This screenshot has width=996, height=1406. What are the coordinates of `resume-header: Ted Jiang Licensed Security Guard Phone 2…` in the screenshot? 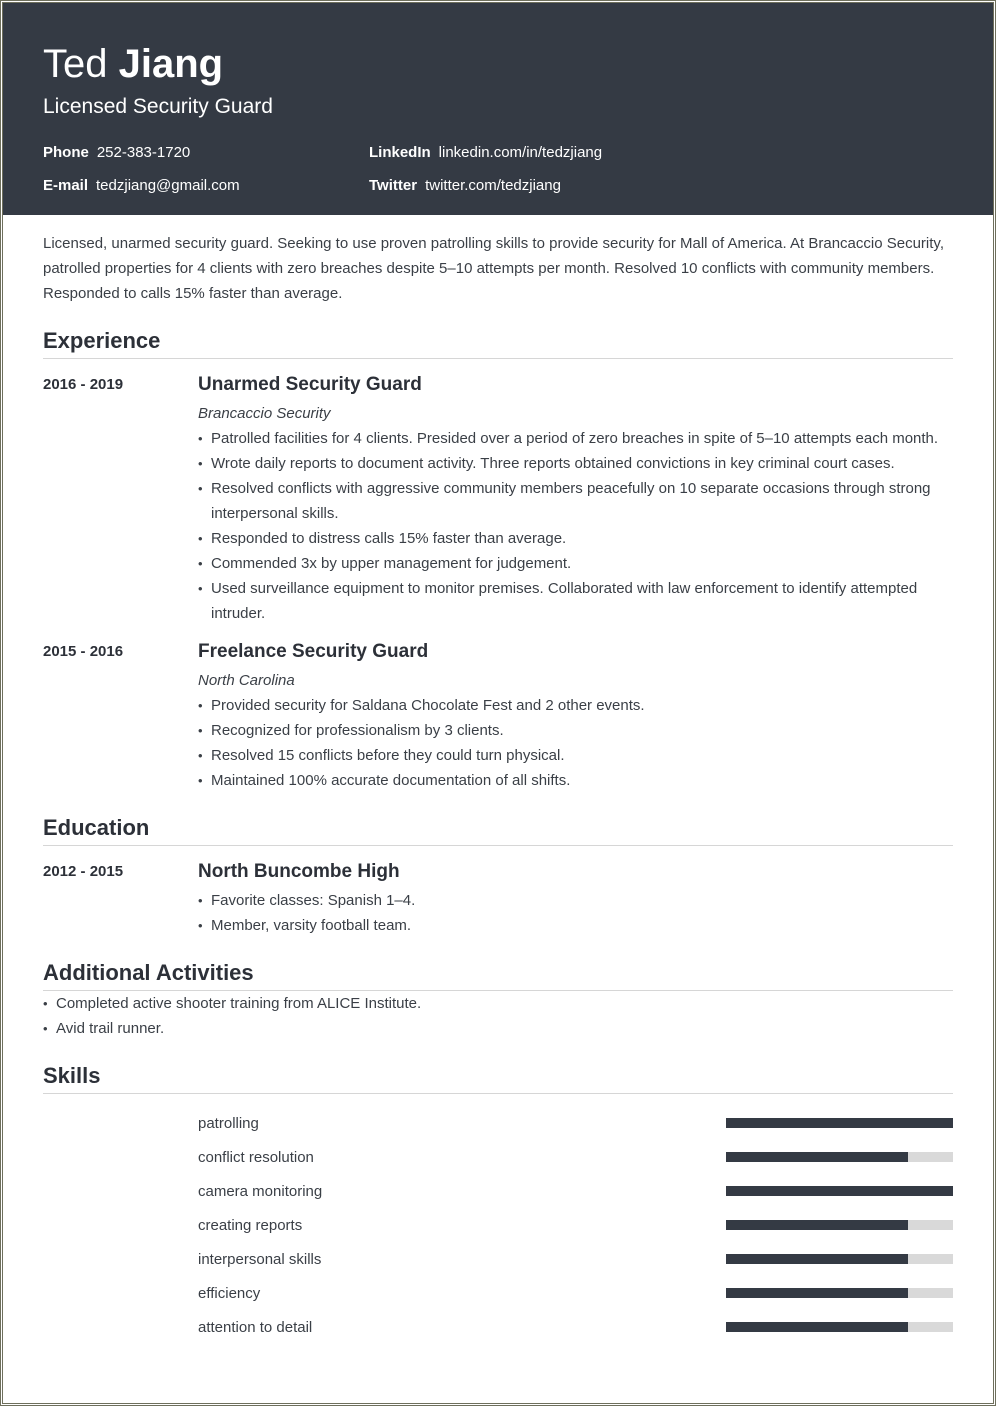 It's located at (498, 109).